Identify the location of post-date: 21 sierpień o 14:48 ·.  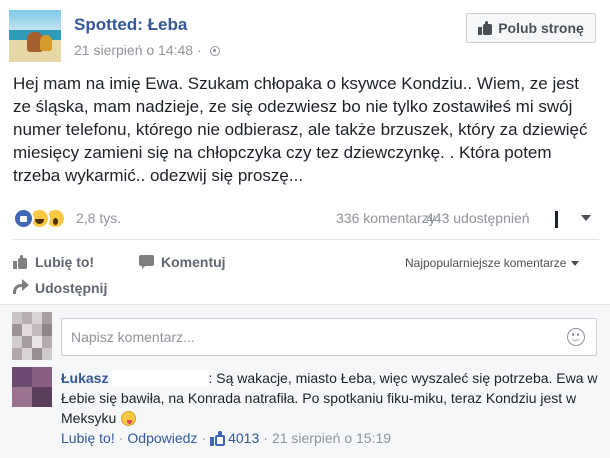
(147, 50).